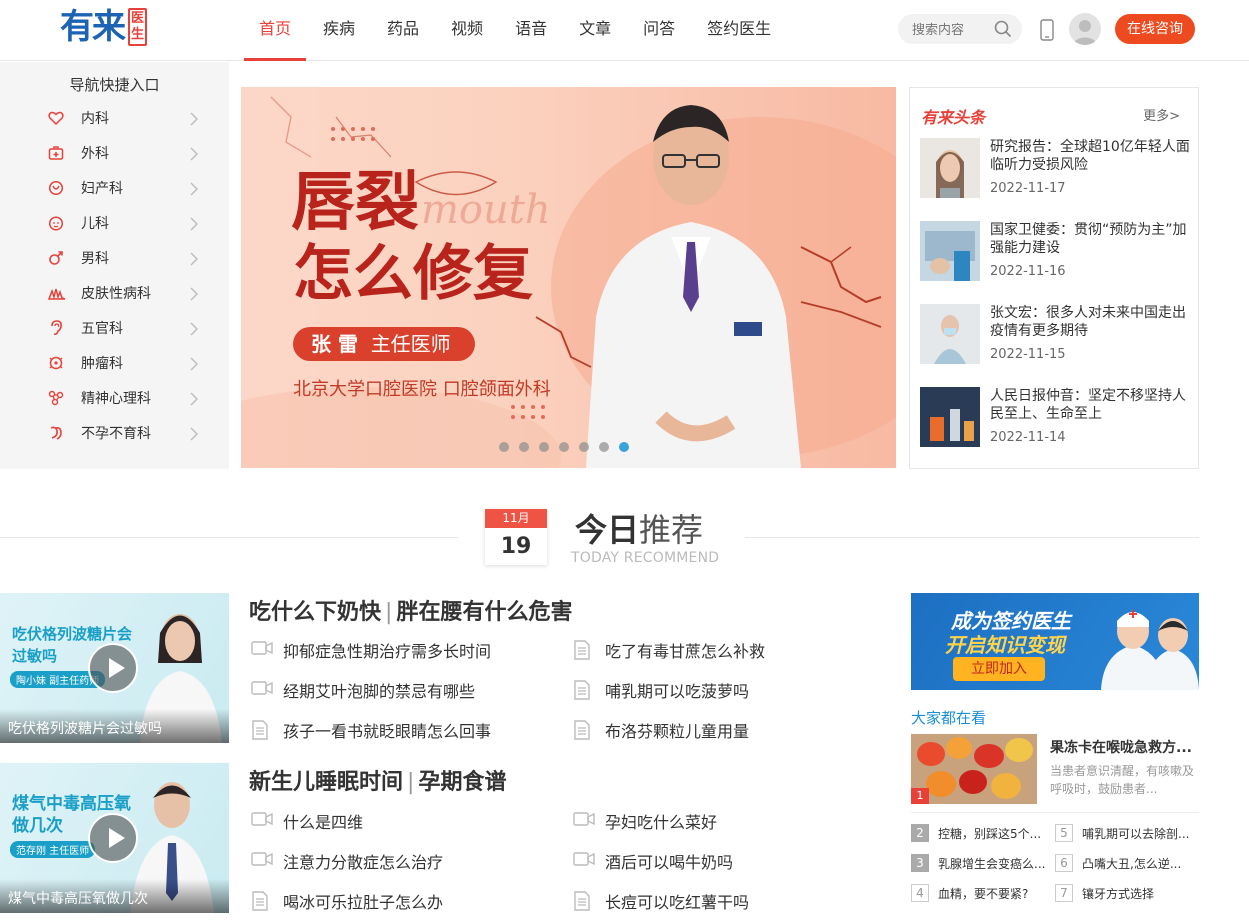 This screenshot has height=921, width=1249. What do you see at coordinates (484, 612) in the screenshot?
I see `topic-link: 胖在腰有什么危害` at bounding box center [484, 612].